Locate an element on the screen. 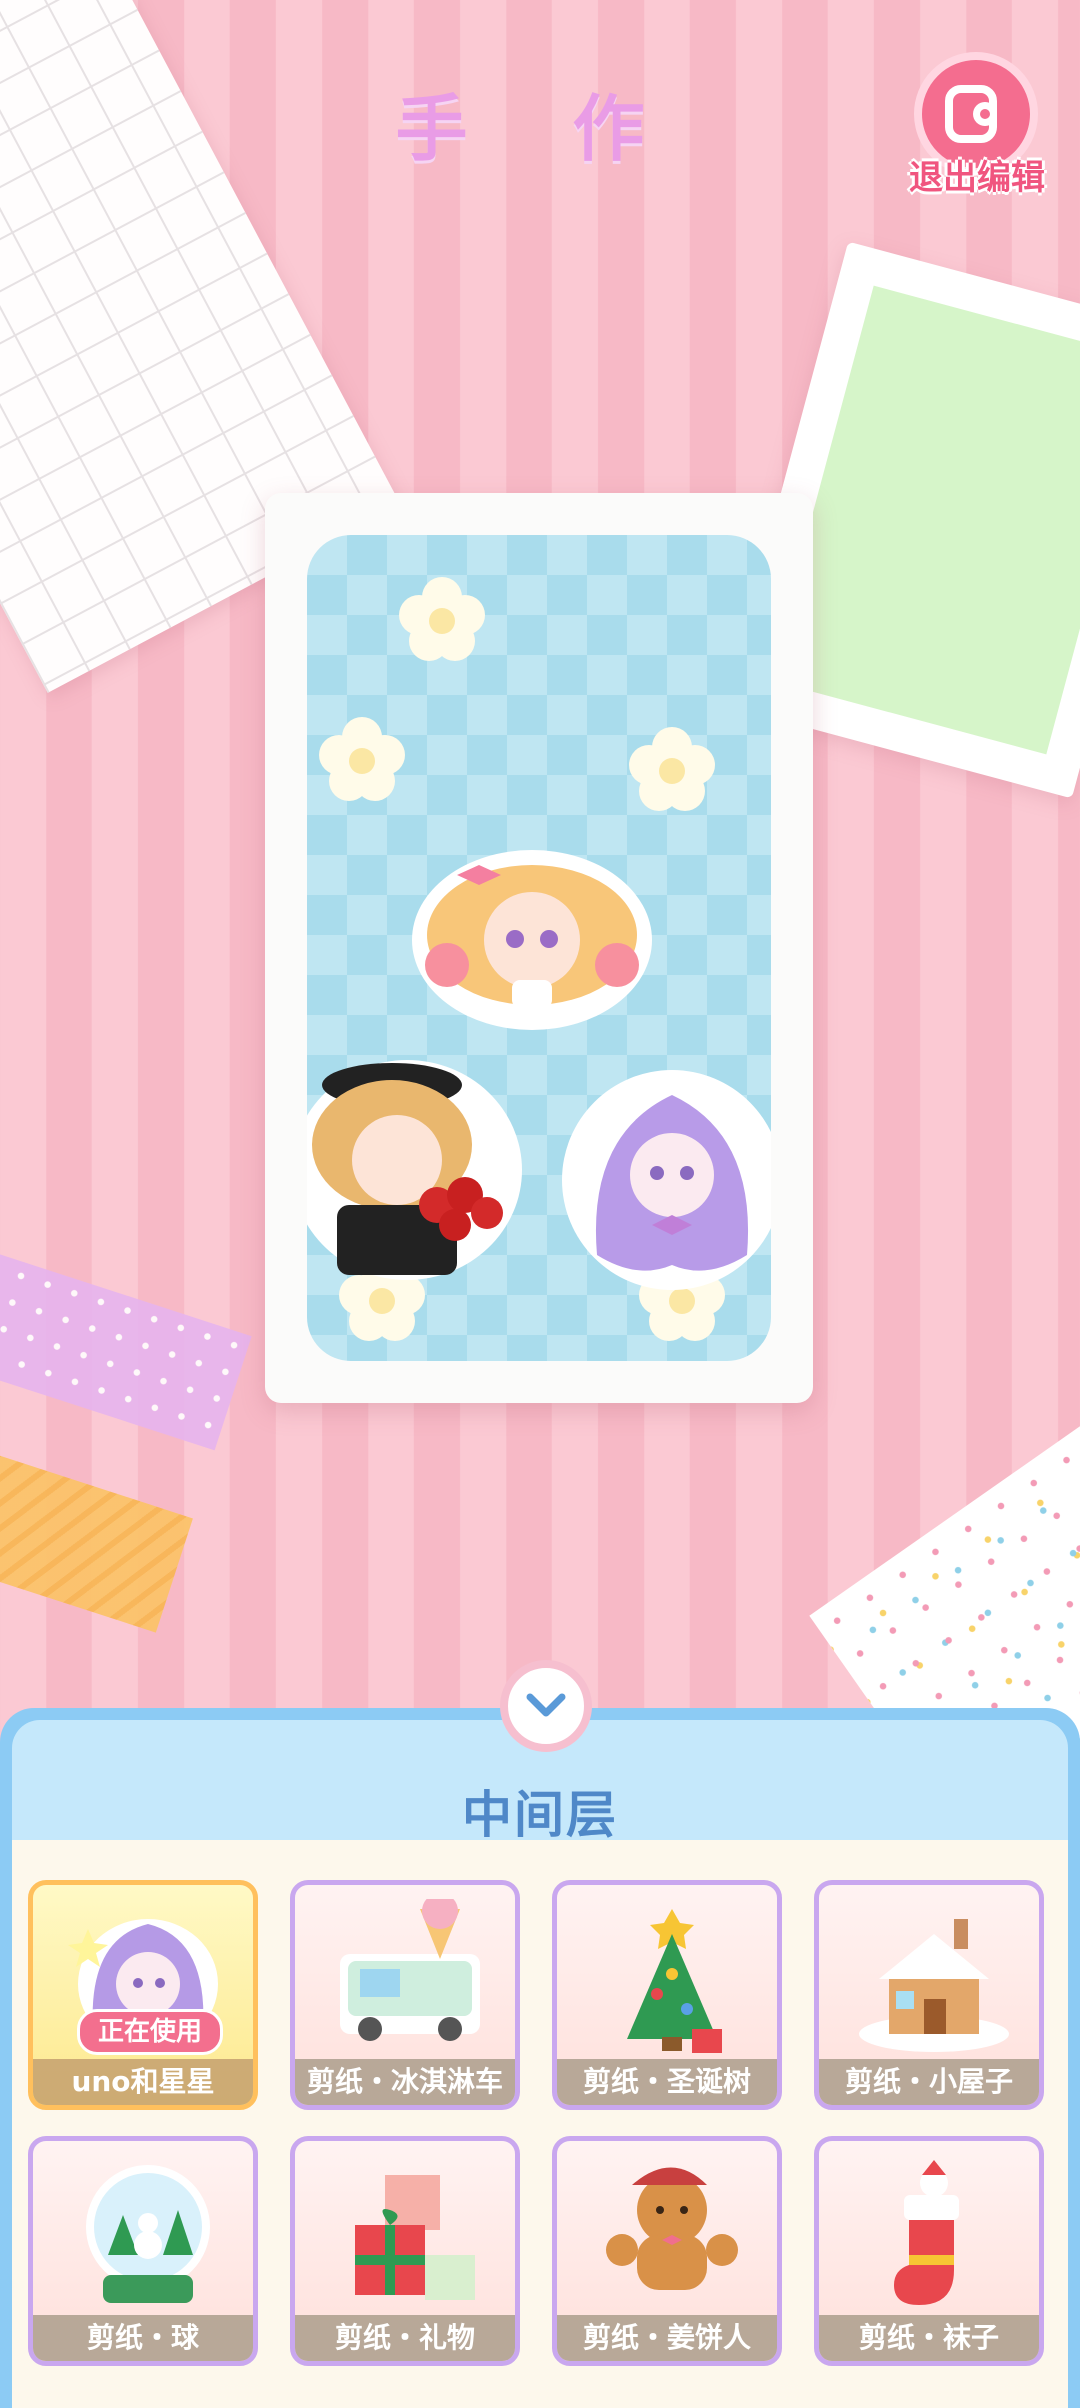  snow-house-icon is located at coordinates (934, 1985).